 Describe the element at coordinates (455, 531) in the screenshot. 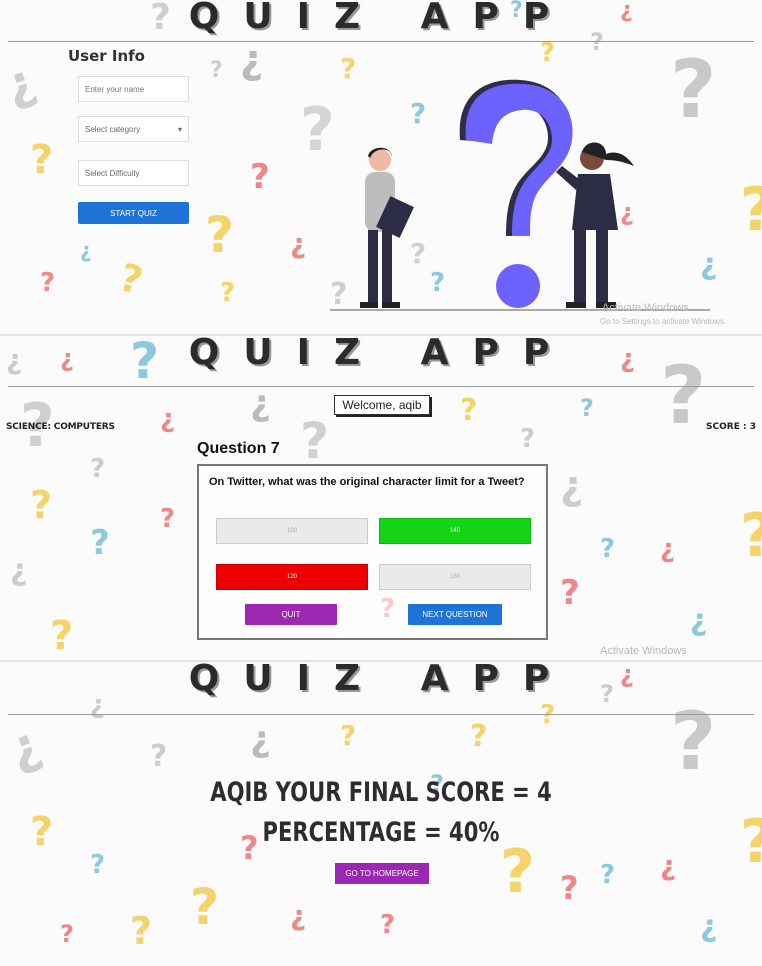

I see `answer-option-2: 140` at that location.